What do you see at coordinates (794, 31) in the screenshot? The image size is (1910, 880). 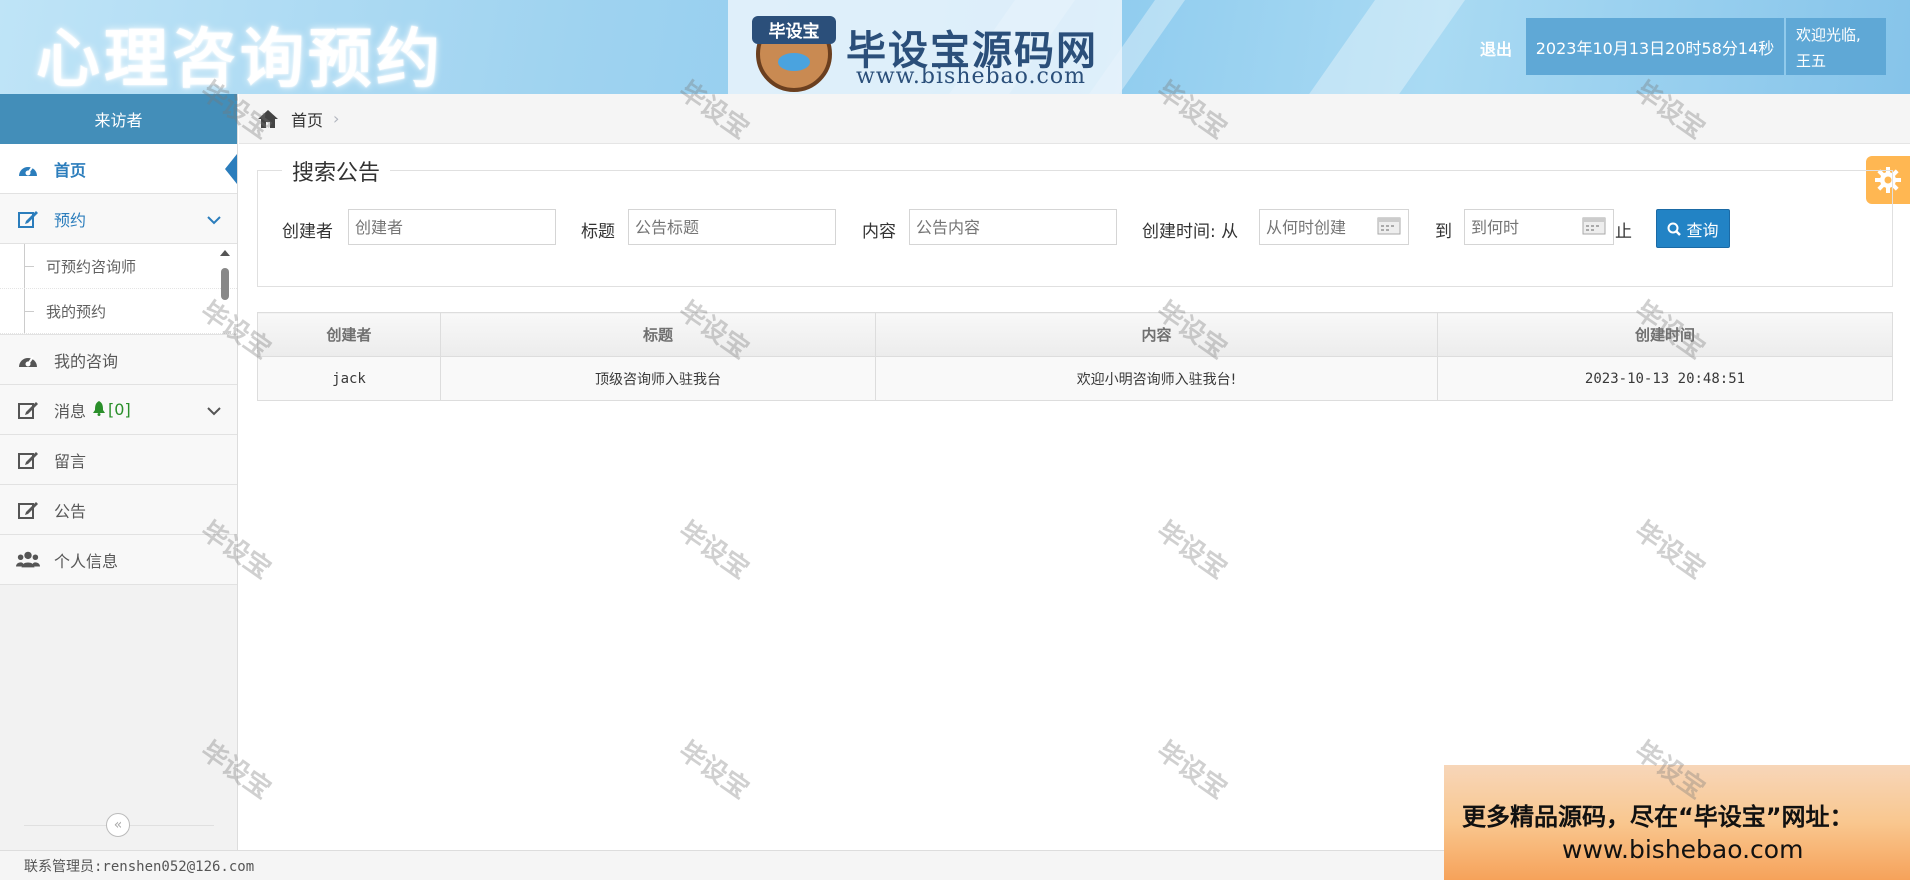 I see `brand-badge-text: 毕设宝` at bounding box center [794, 31].